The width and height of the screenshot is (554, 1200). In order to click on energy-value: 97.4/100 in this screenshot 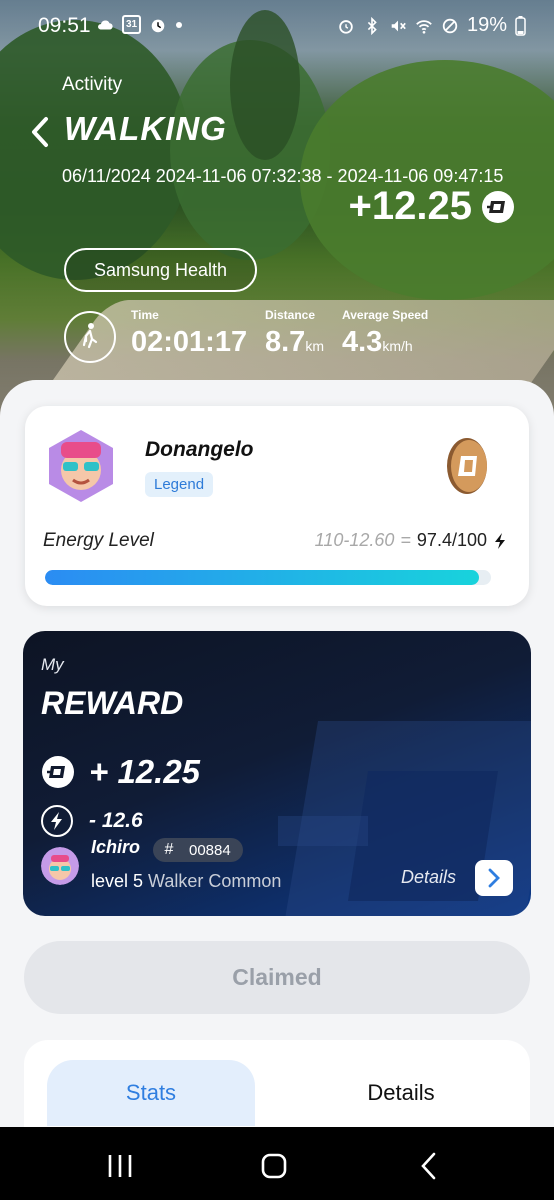, I will do `click(451, 540)`.